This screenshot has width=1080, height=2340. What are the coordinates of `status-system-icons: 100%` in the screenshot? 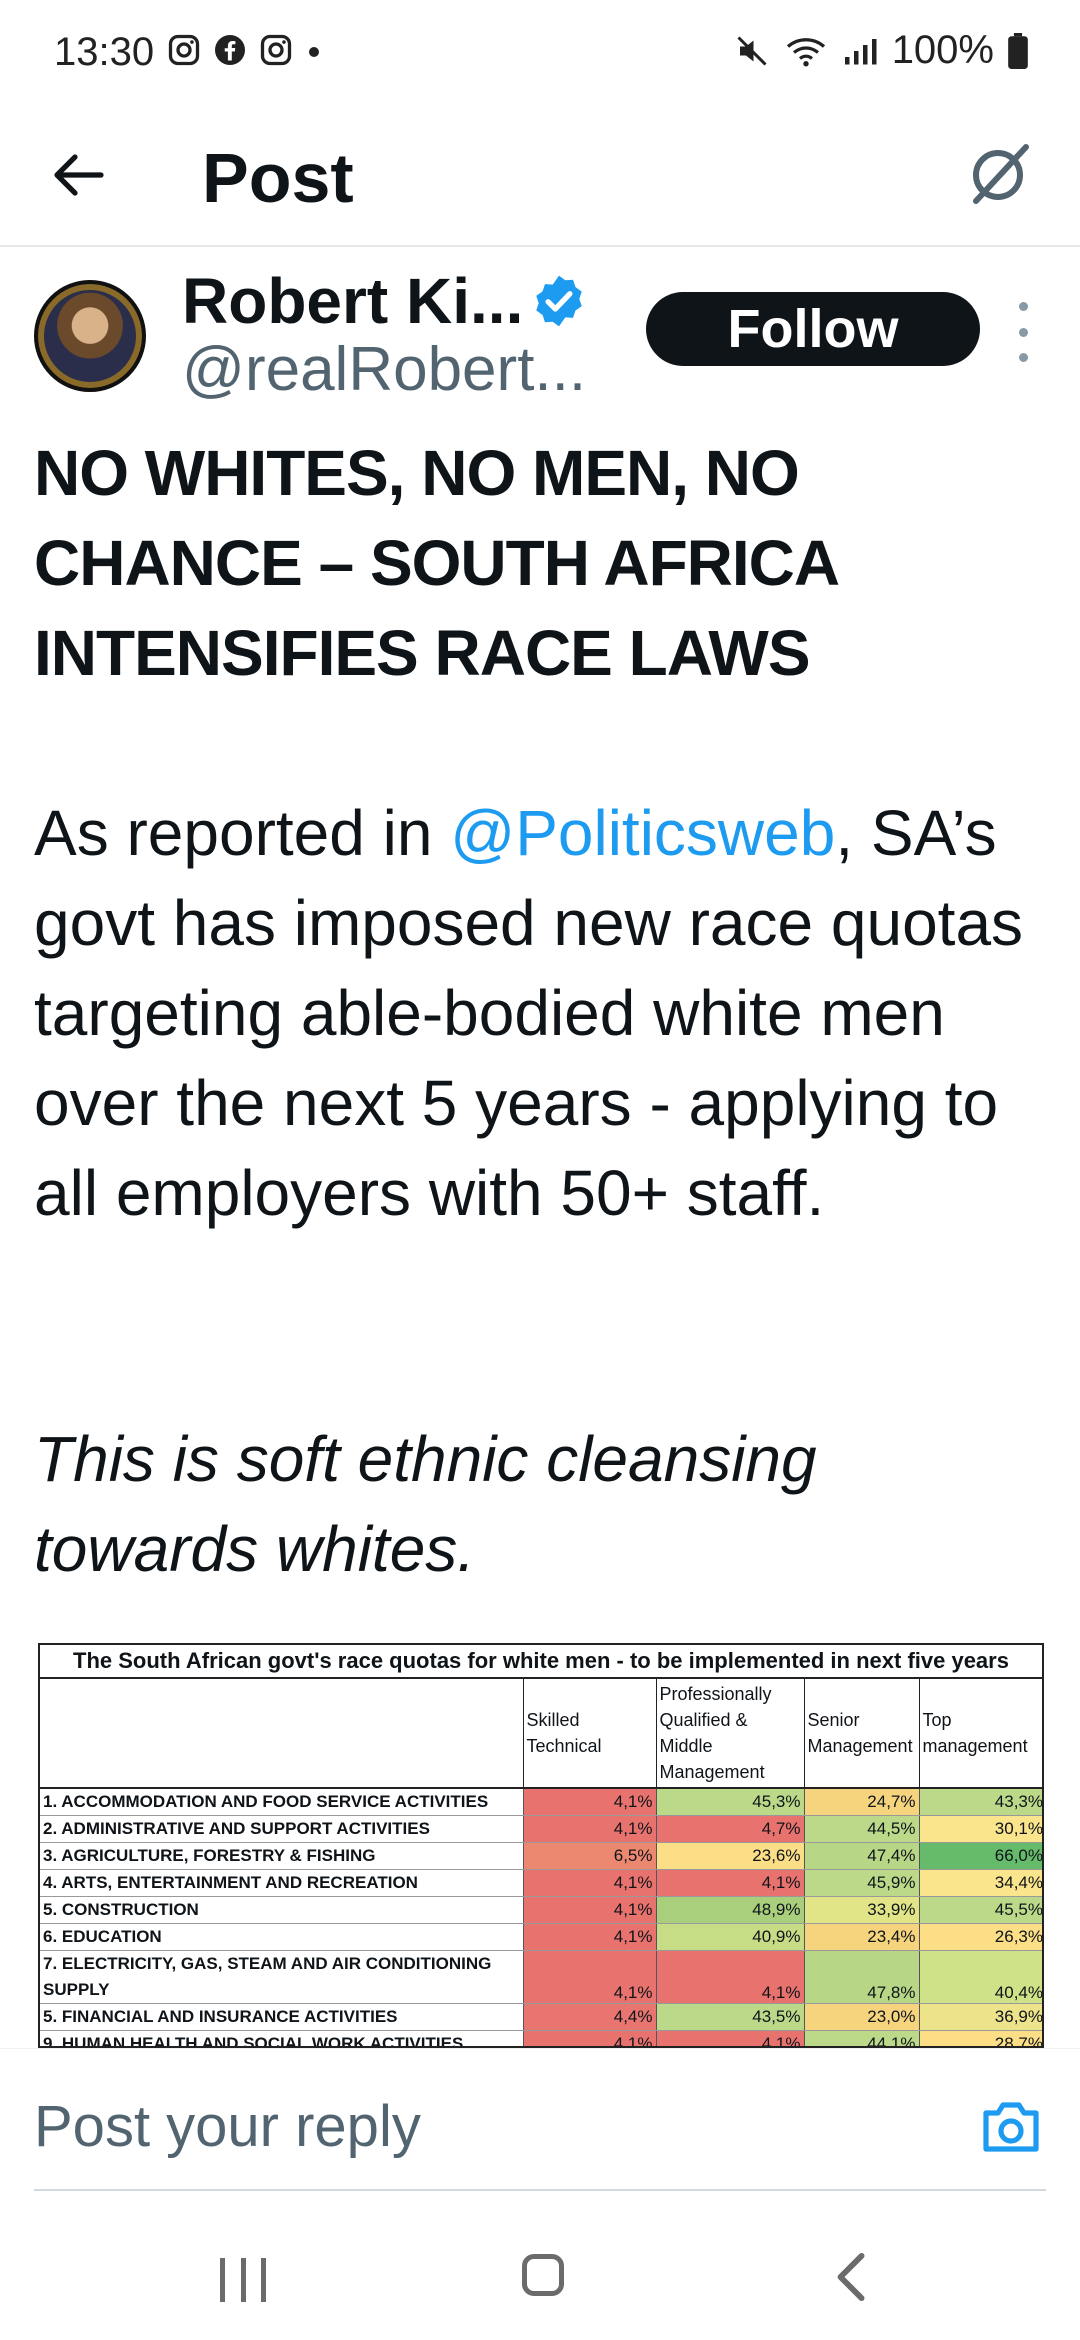 It's located at (881, 50).